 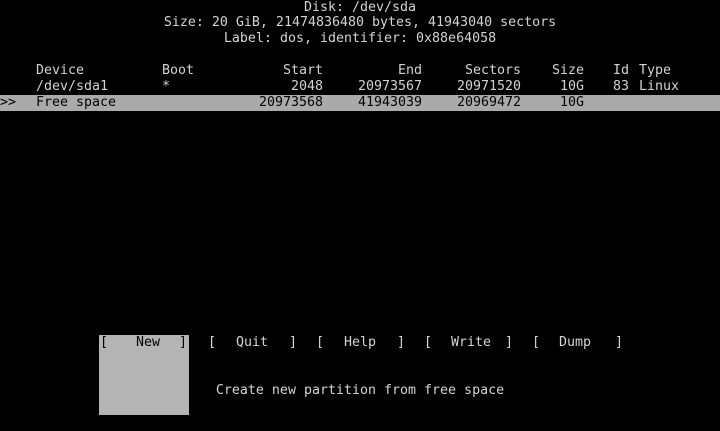 What do you see at coordinates (567, 70) in the screenshot?
I see `column-header-size: Size` at bounding box center [567, 70].